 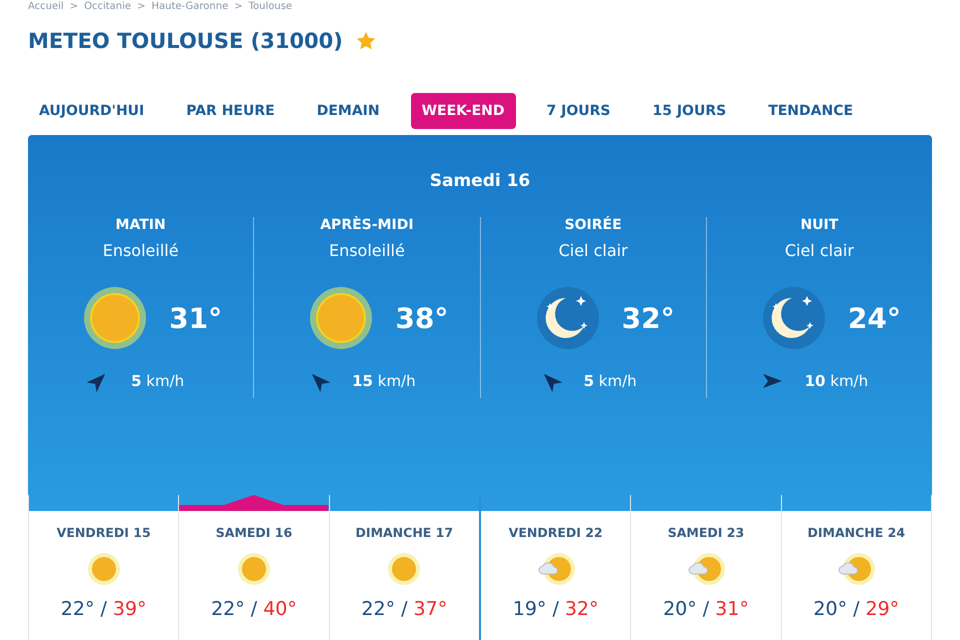 I want to click on day-card: DIMANCHE 24 20° / 29°, so click(x=856, y=567).